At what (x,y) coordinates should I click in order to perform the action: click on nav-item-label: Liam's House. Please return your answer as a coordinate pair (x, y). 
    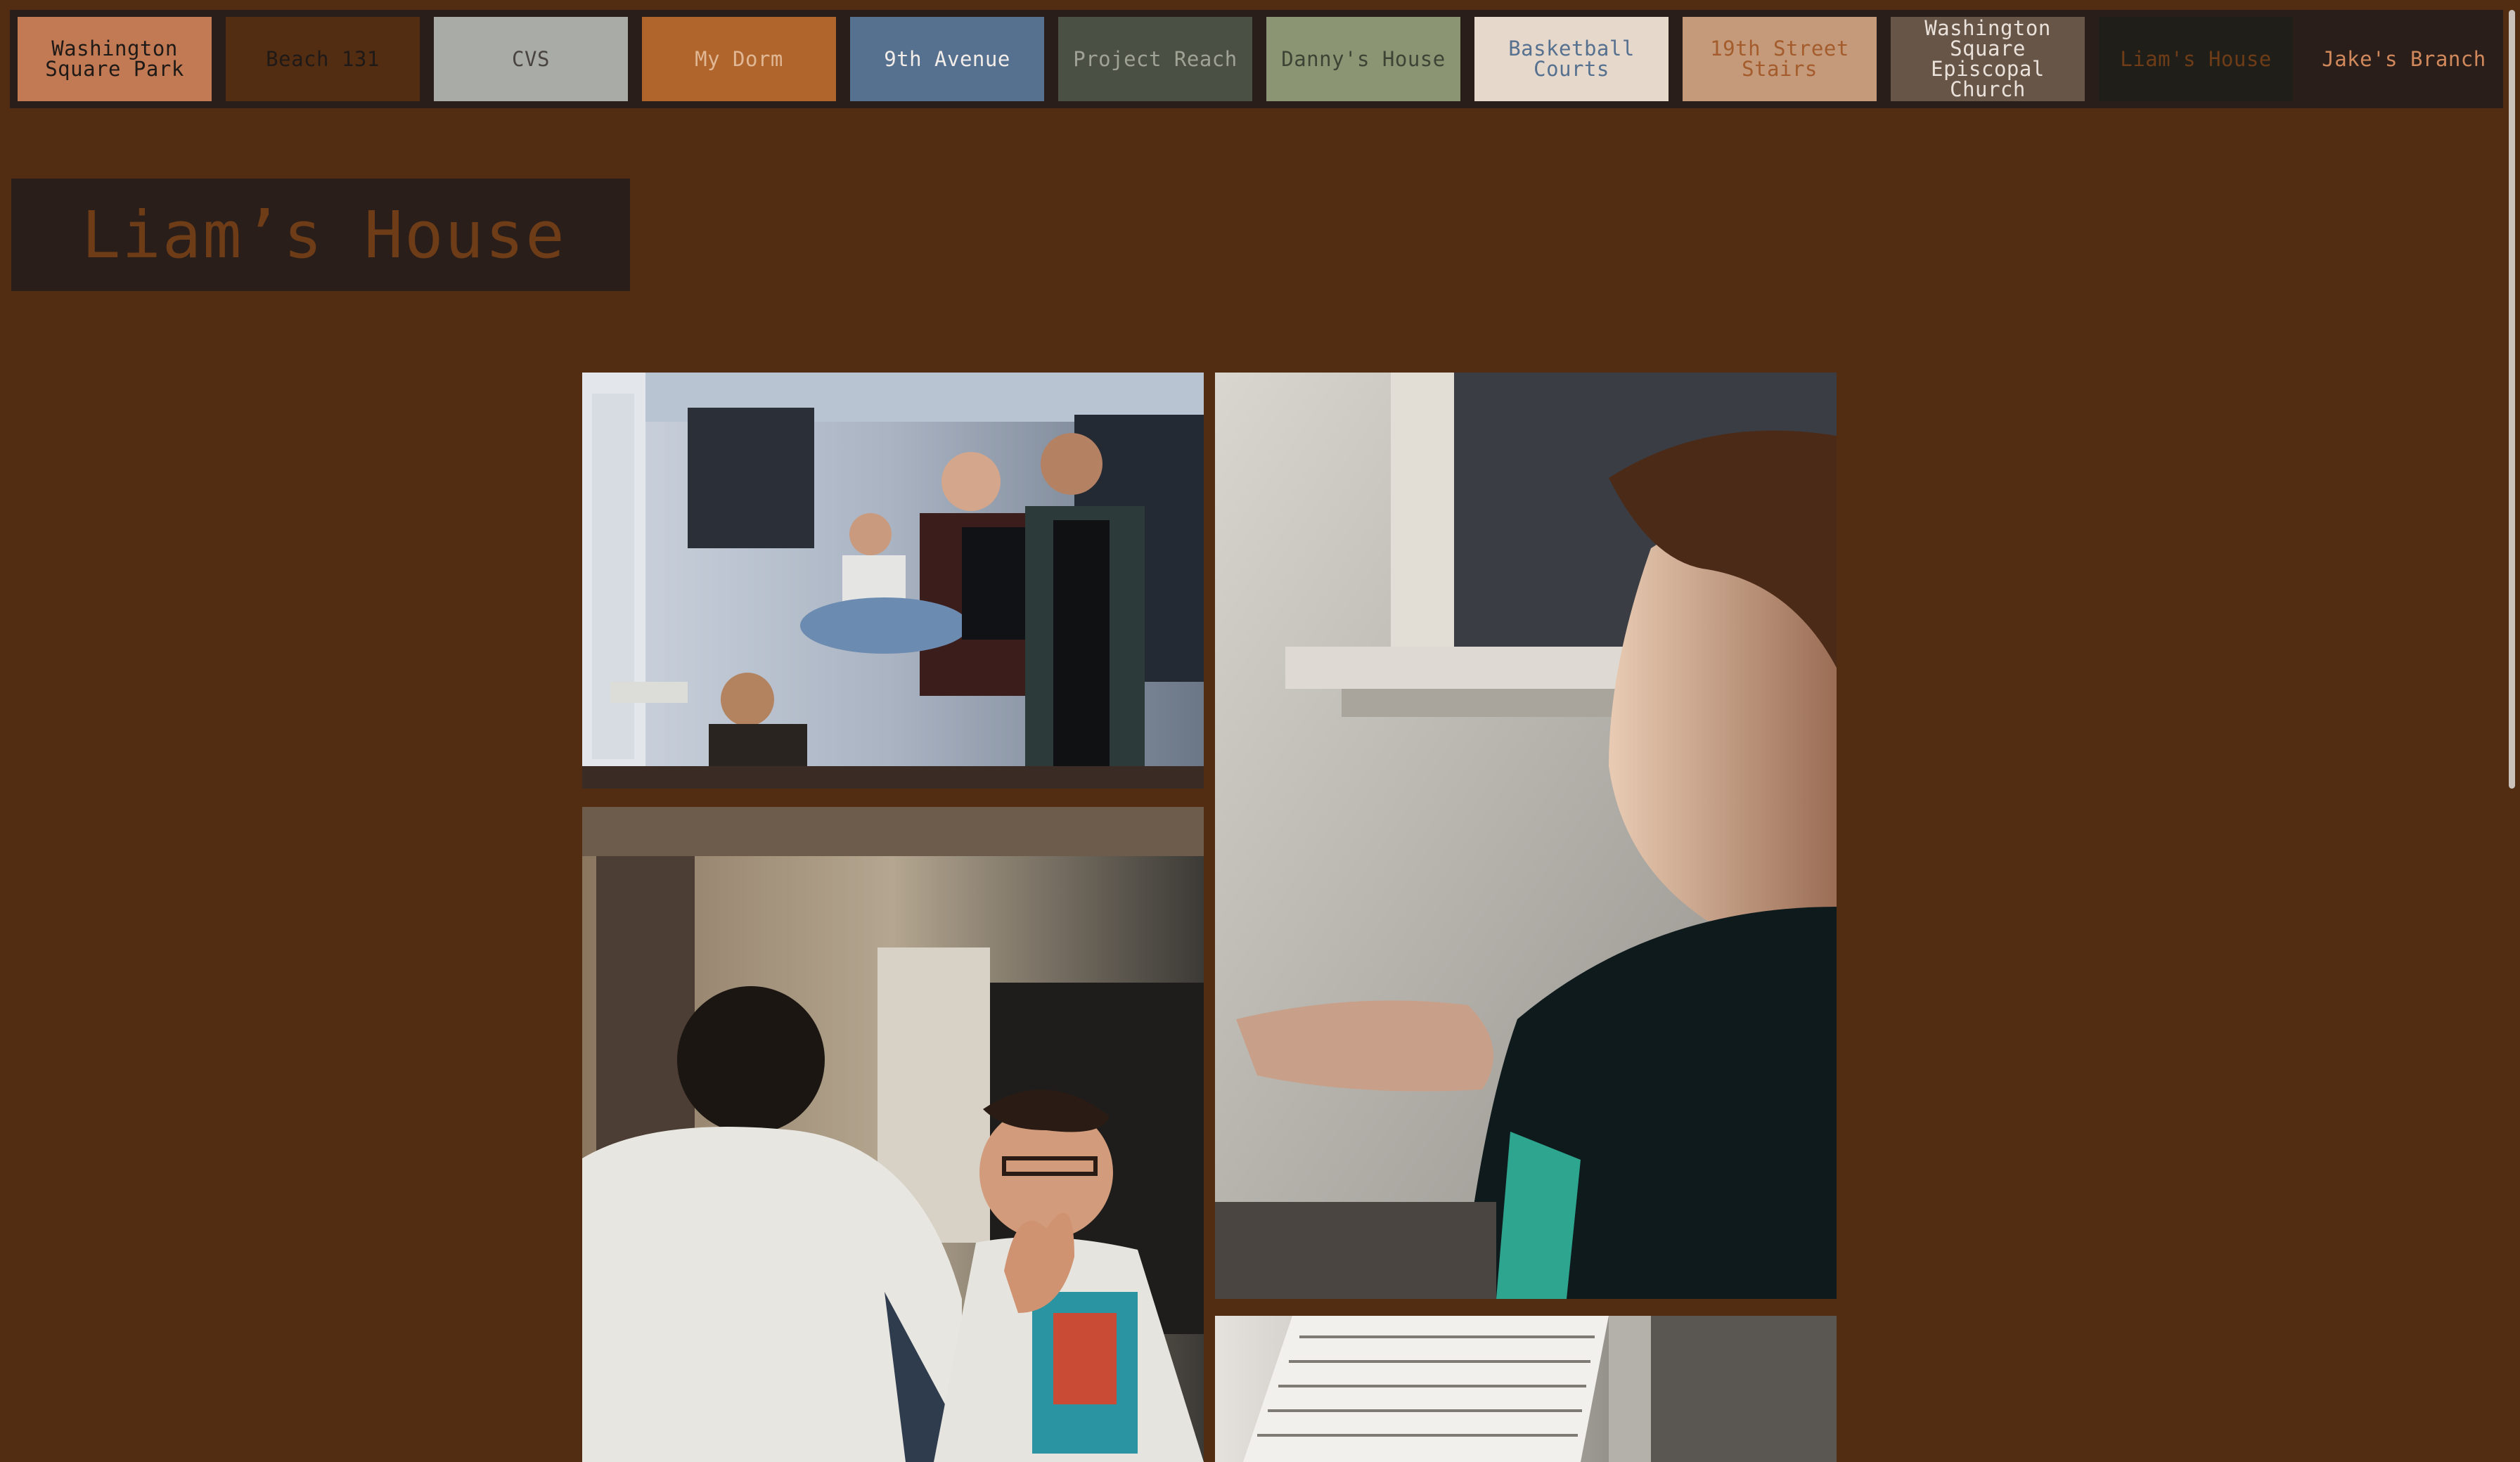
    Looking at the image, I should click on (2196, 58).